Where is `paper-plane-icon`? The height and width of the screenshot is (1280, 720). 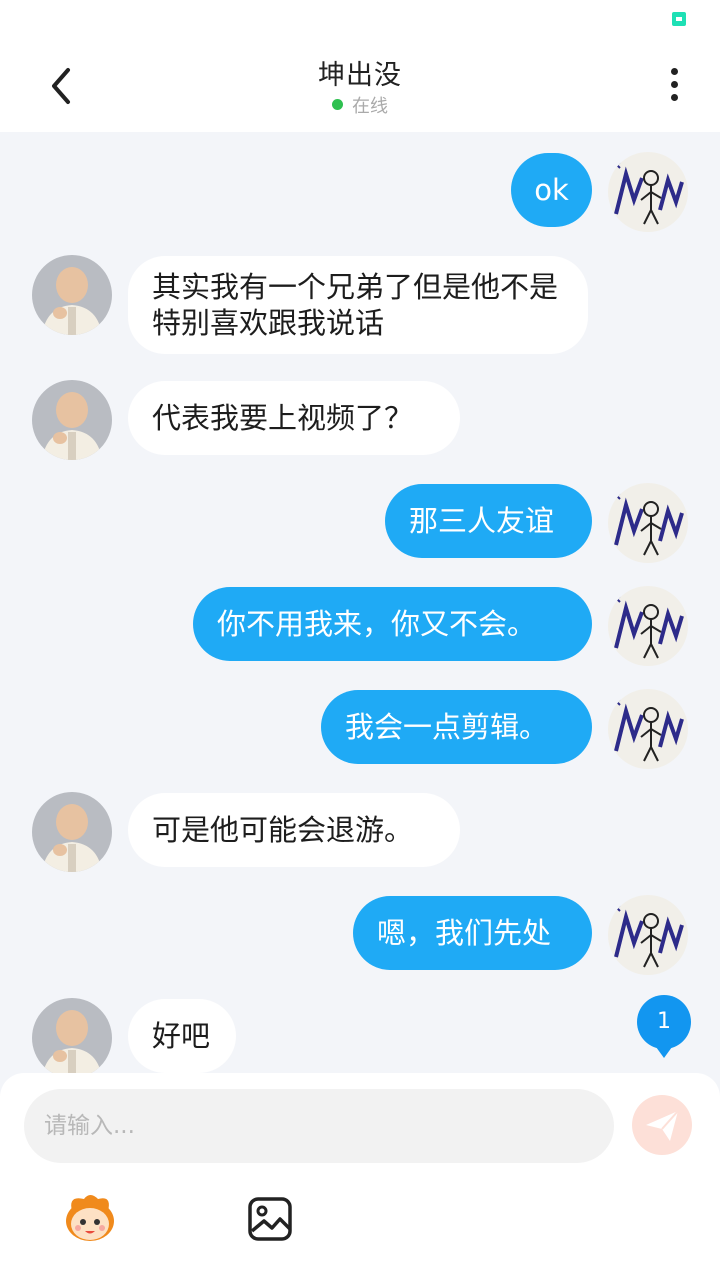 paper-plane-icon is located at coordinates (662, 1125).